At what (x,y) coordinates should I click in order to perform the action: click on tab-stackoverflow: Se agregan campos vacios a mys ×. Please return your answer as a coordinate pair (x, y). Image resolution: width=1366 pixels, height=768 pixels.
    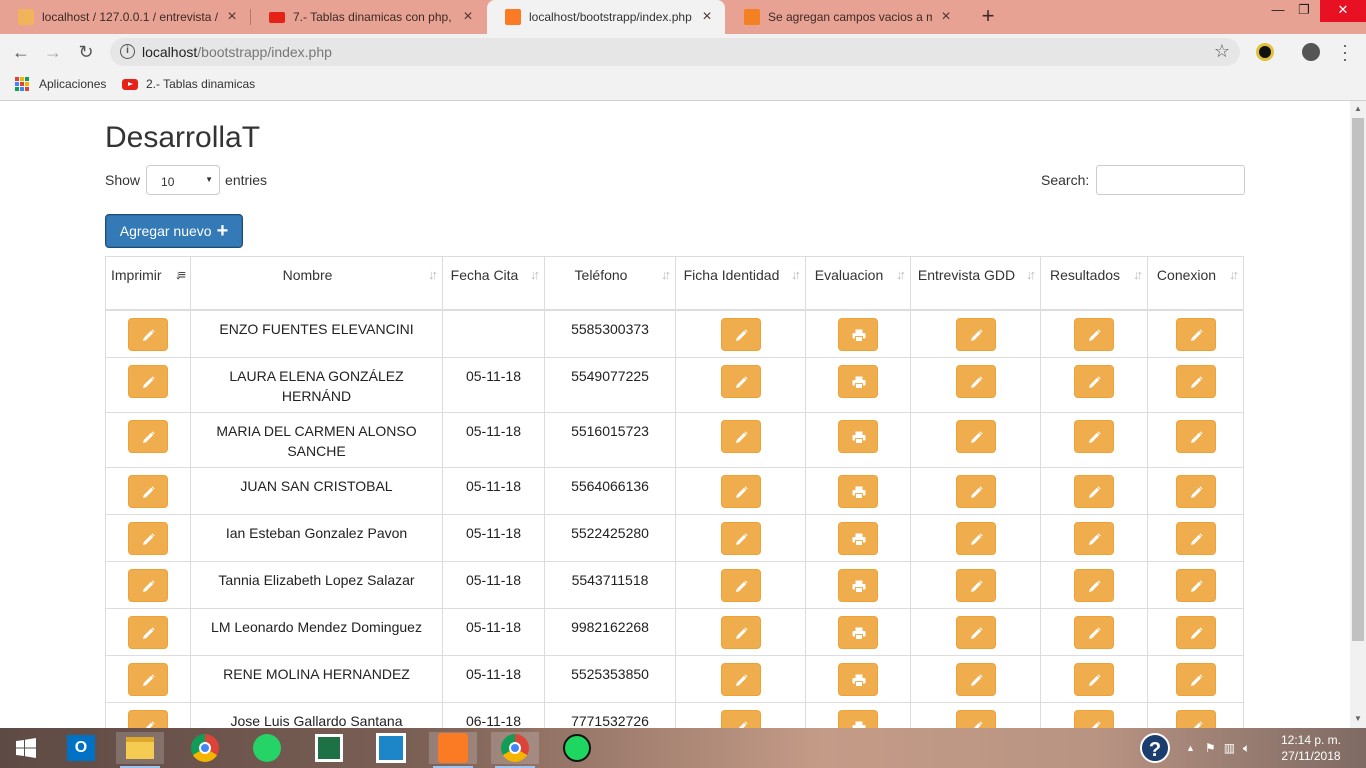
    Looking at the image, I should click on (845, 17).